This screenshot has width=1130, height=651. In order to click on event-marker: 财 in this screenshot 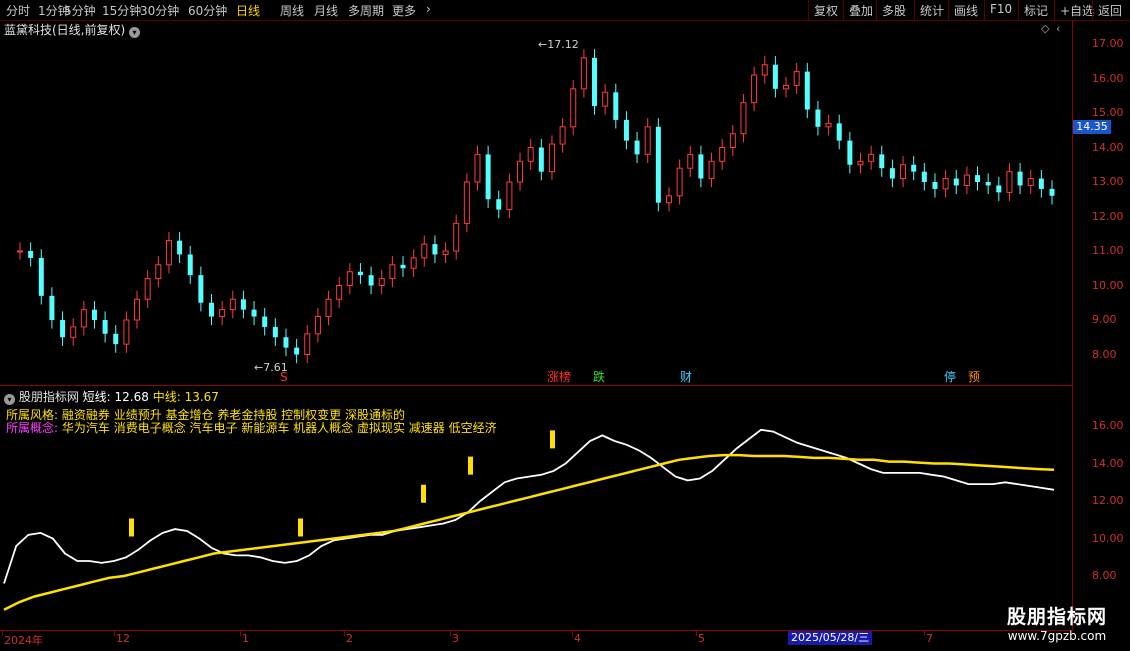, I will do `click(686, 377)`.